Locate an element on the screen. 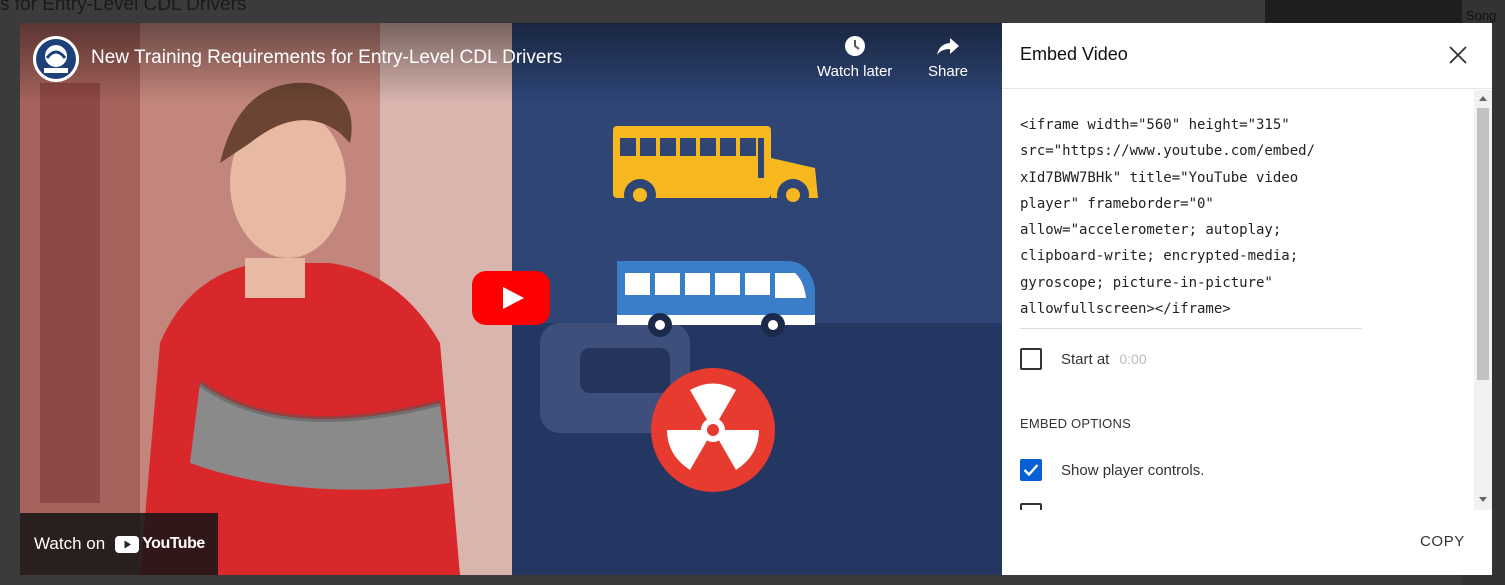 The image size is (1505, 585). embed-code-line: allow="accelerometer; autoplay; is located at coordinates (1151, 230).